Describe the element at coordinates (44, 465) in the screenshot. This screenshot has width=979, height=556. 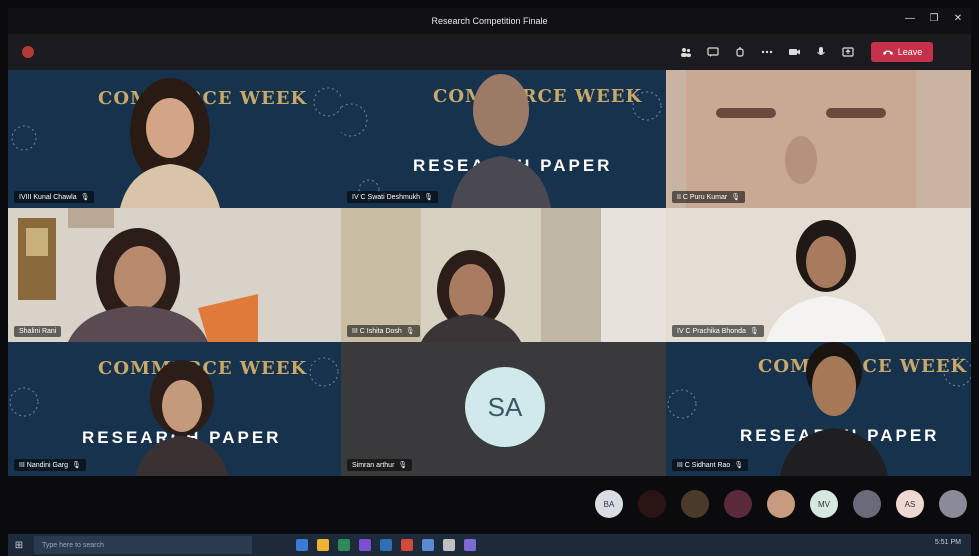
I see `participant-name: III Nandini Garg` at that location.